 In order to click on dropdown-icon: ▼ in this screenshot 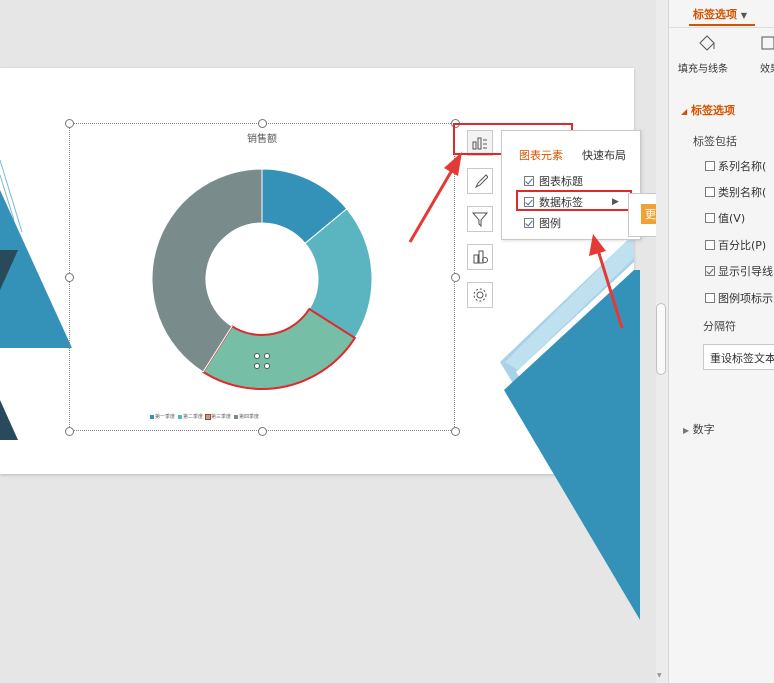, I will do `click(743, 15)`.